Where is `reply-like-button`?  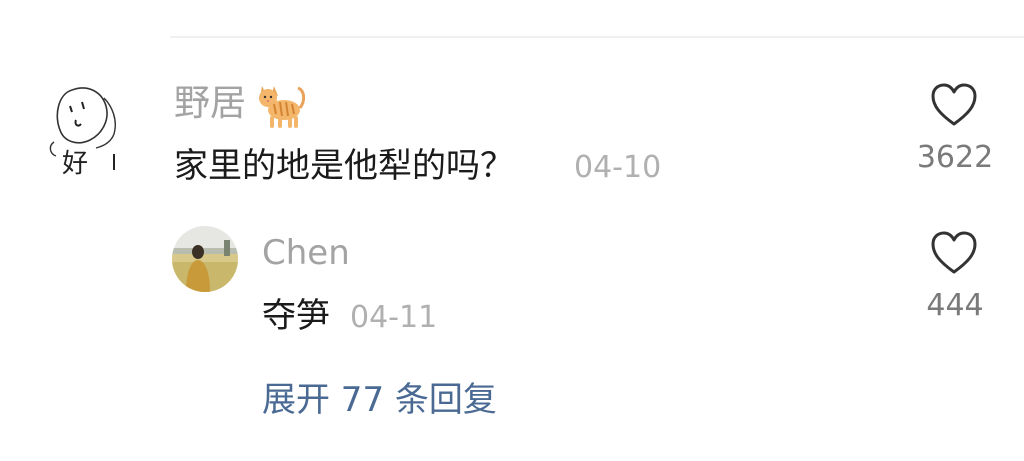 reply-like-button is located at coordinates (954, 253).